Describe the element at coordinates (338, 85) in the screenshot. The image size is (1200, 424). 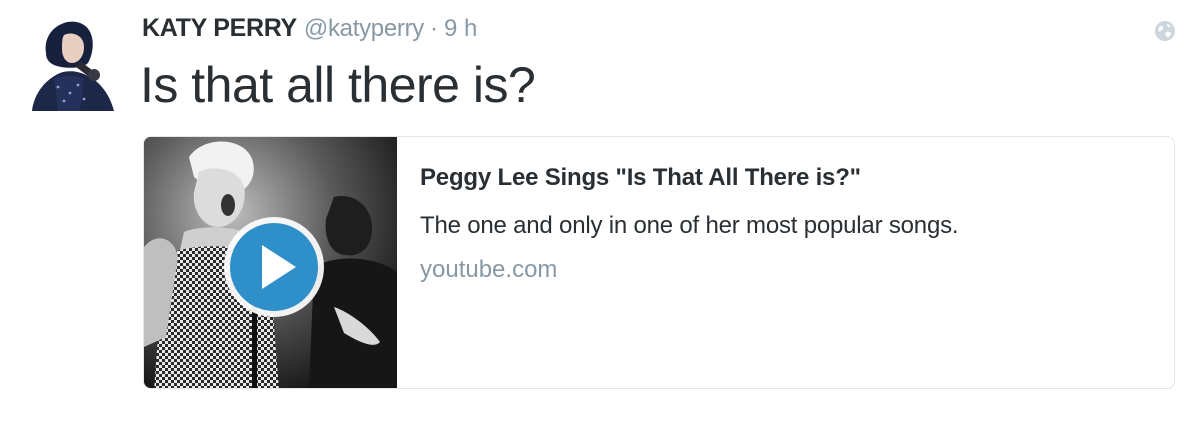
I see `tweet-text: Is that all there is?` at that location.